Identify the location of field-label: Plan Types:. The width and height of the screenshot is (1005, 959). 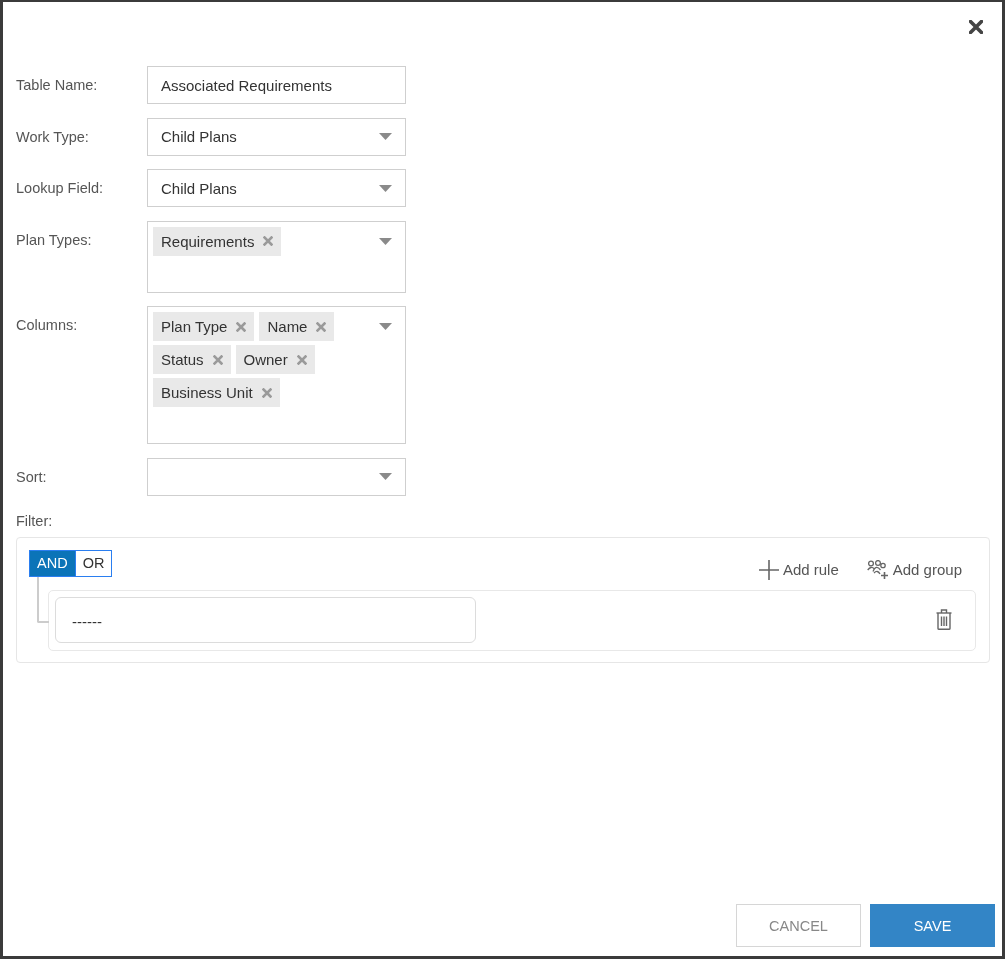
(54, 240).